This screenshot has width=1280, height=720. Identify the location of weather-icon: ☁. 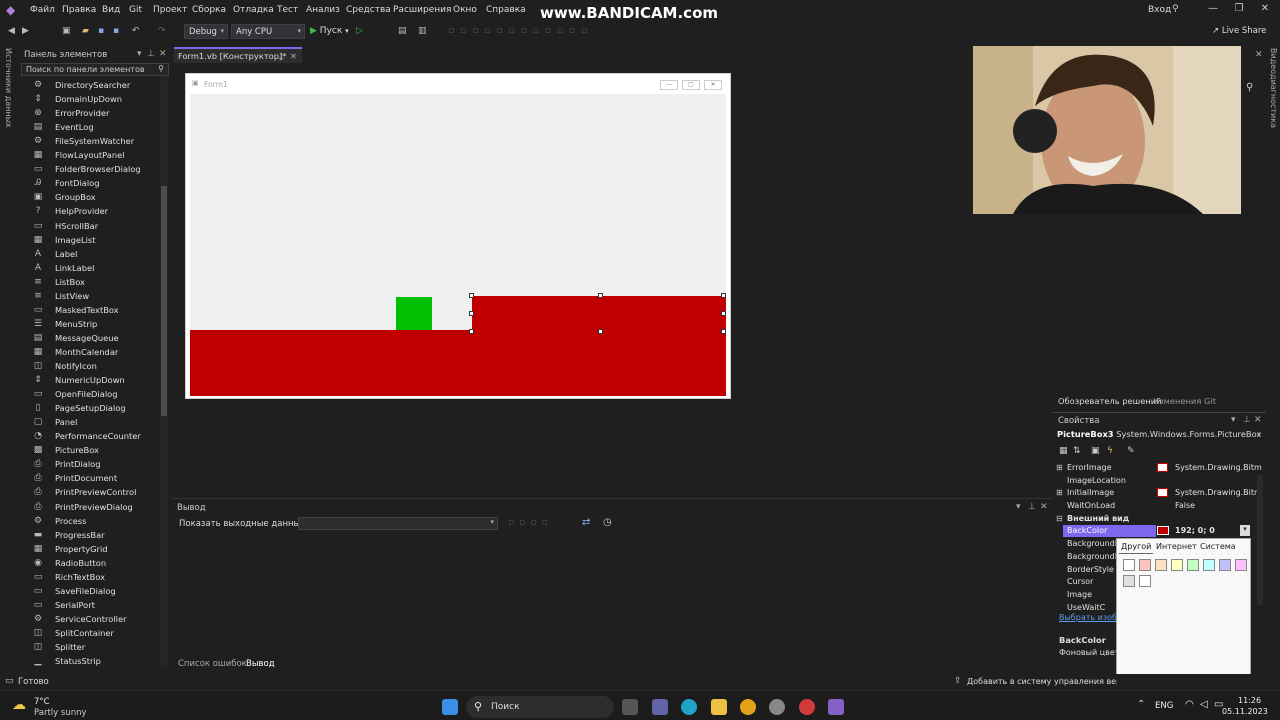
(19, 705).